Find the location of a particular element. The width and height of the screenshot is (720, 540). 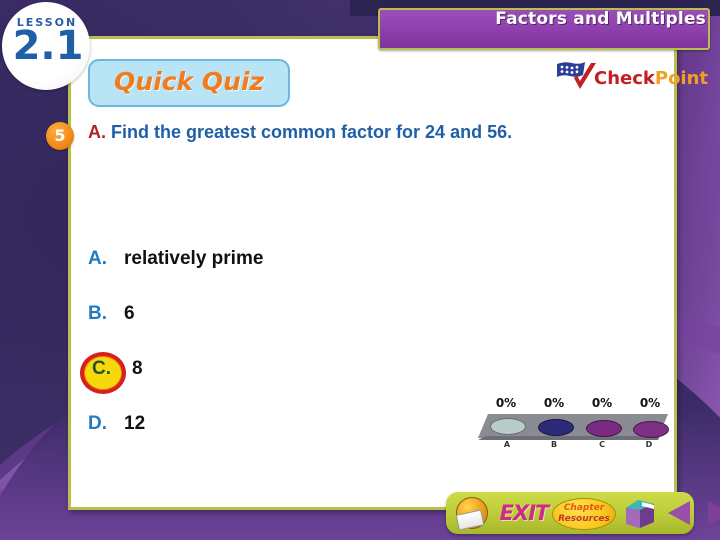

chart-bar-a is located at coordinates (508, 426).